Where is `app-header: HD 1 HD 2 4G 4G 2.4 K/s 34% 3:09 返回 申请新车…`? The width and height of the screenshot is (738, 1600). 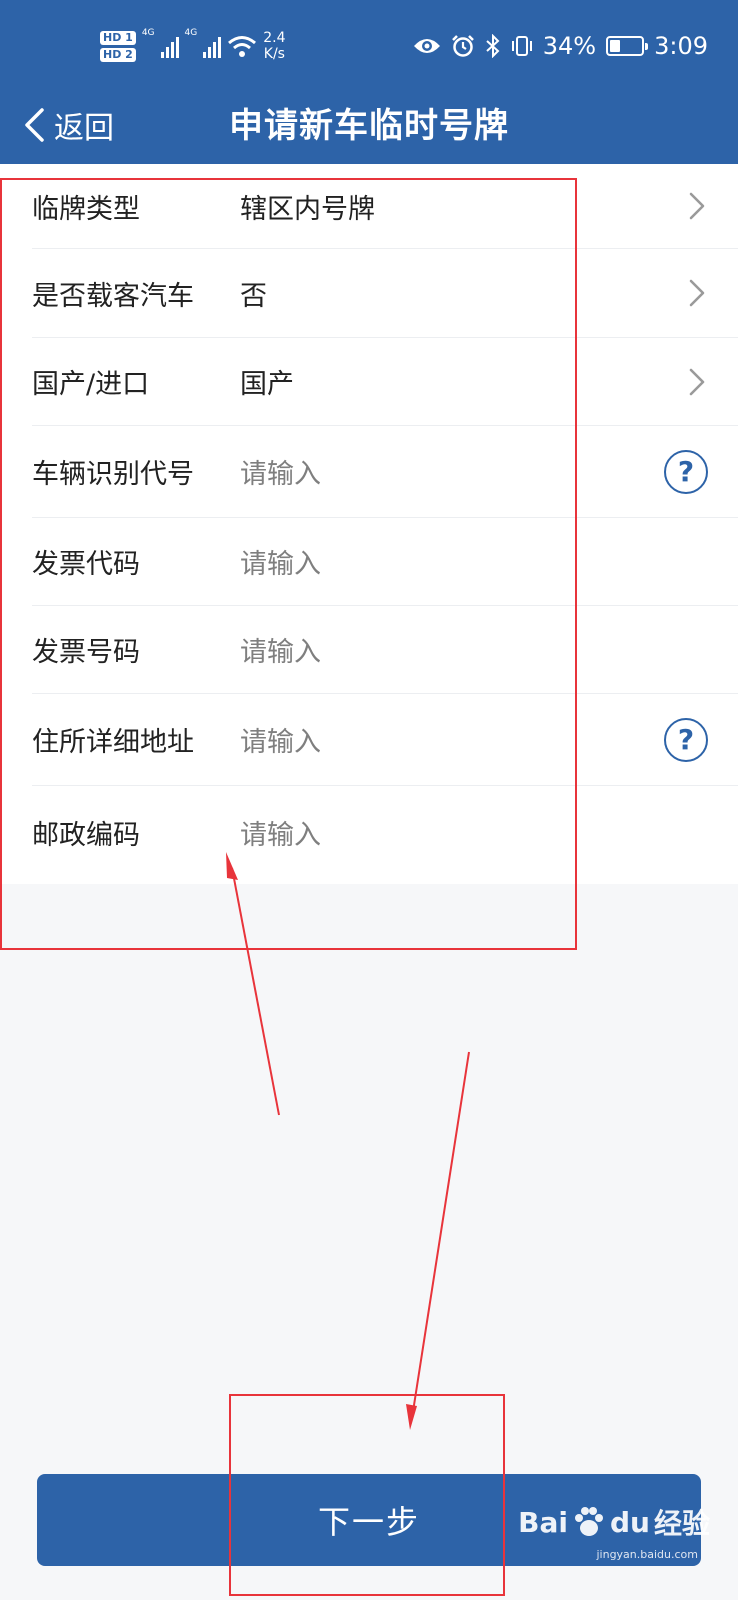 app-header: HD 1 HD 2 4G 4G 2.4 K/s 34% 3:09 返回 申请新车… is located at coordinates (369, 82).